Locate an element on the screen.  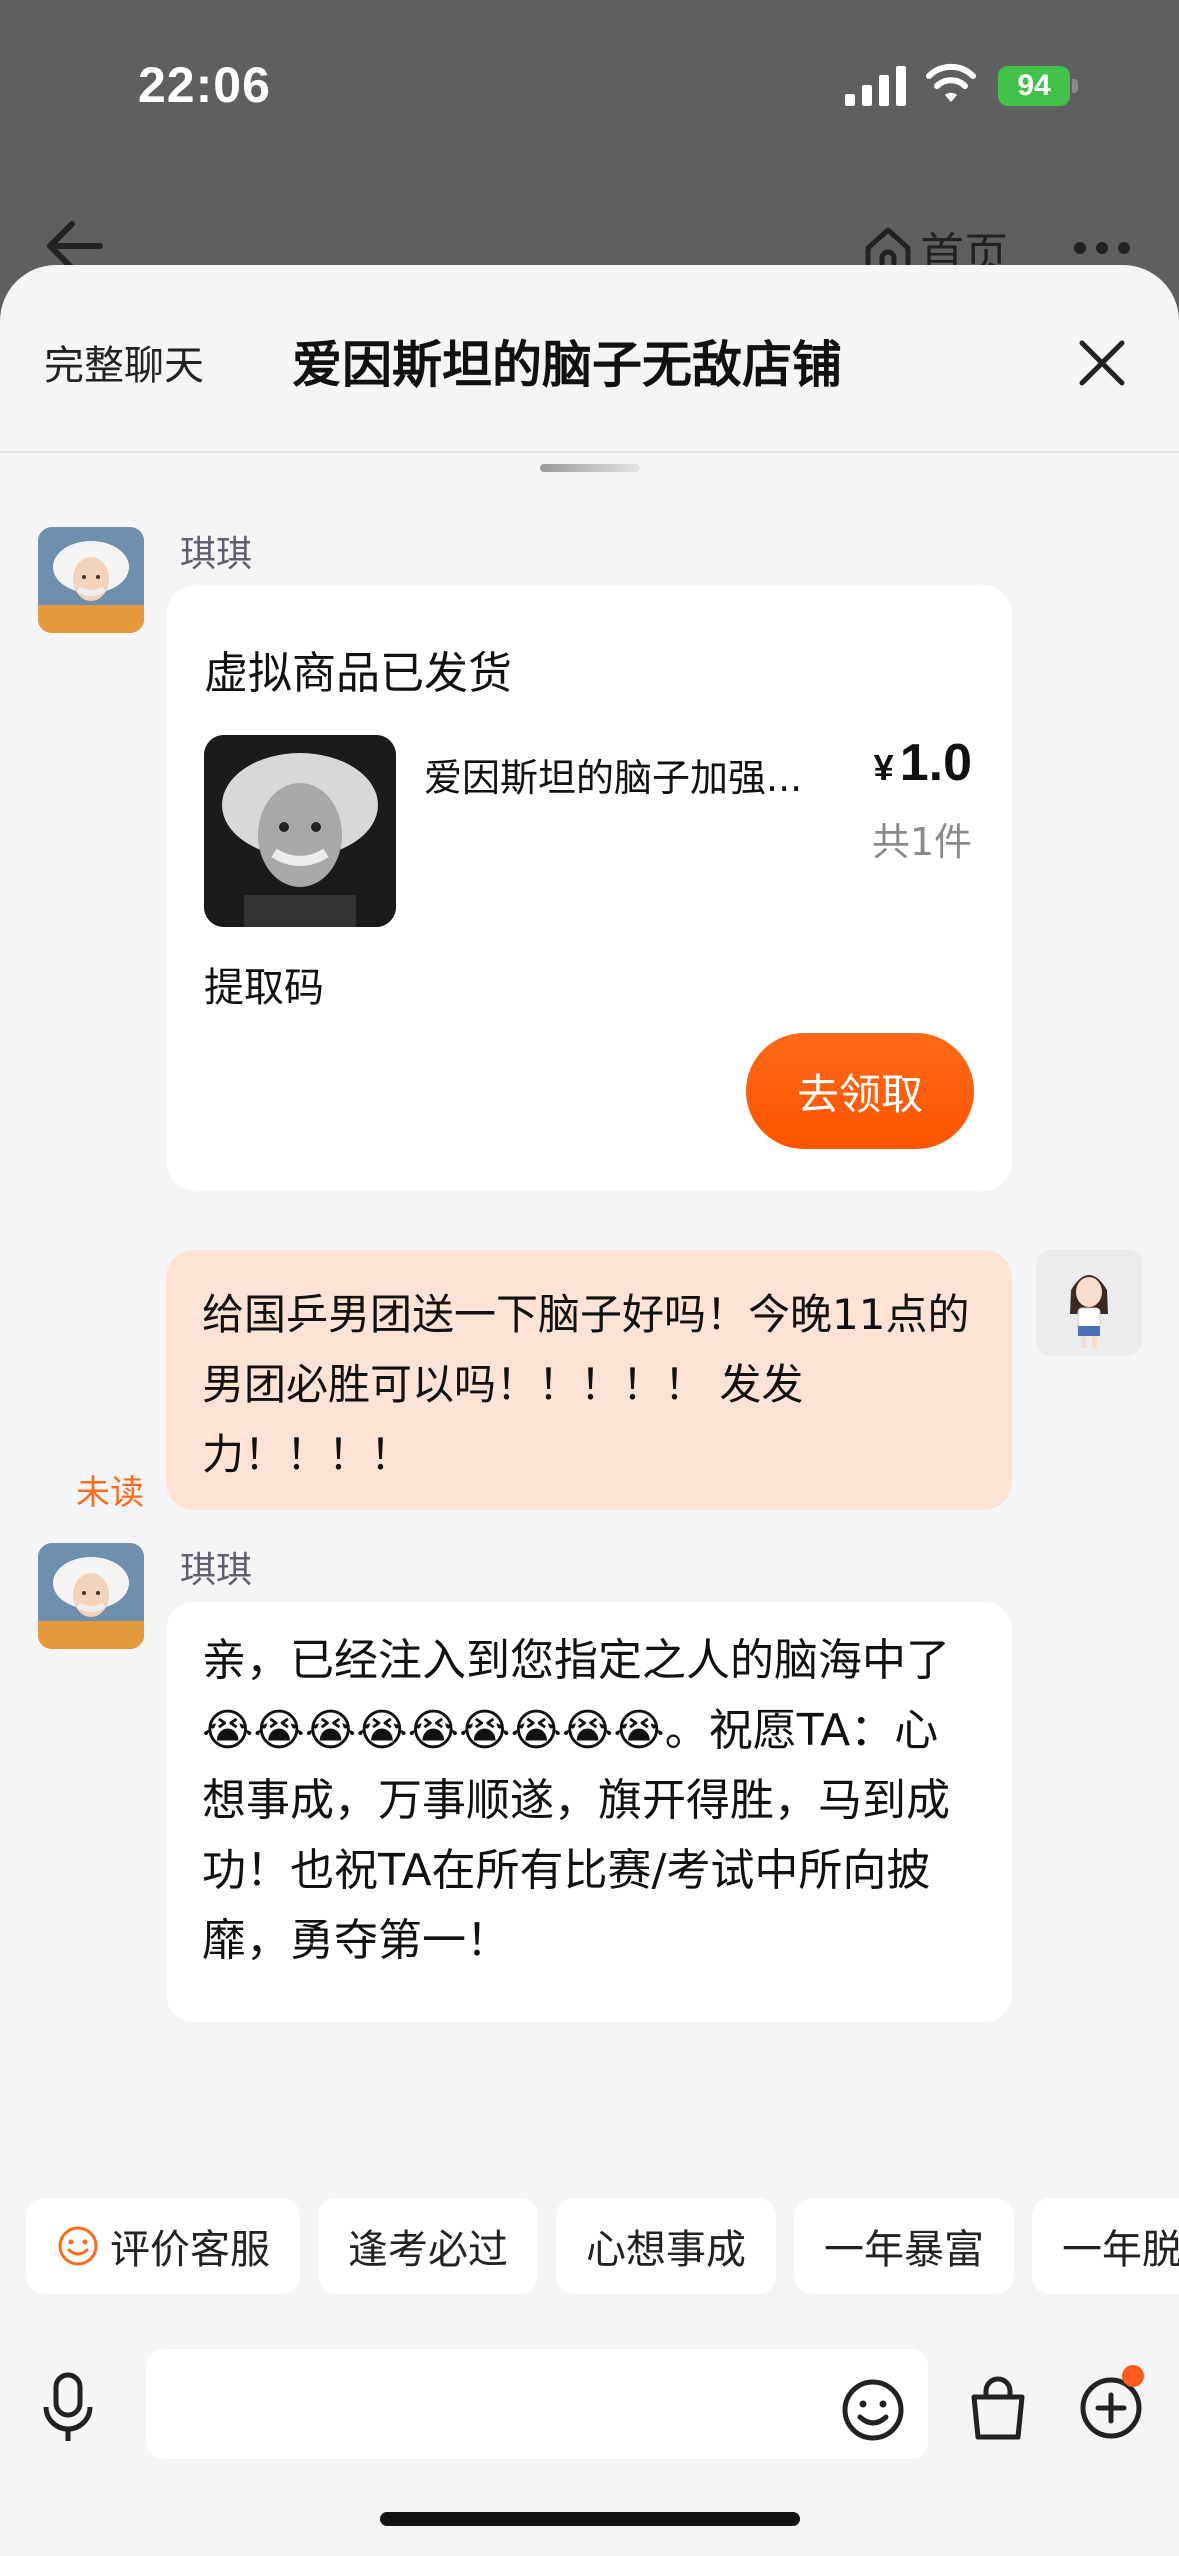
quick-reply-row: 评价客服 逢考必过 心想事成 一年暴富 一年脱 is located at coordinates (602, 2246).